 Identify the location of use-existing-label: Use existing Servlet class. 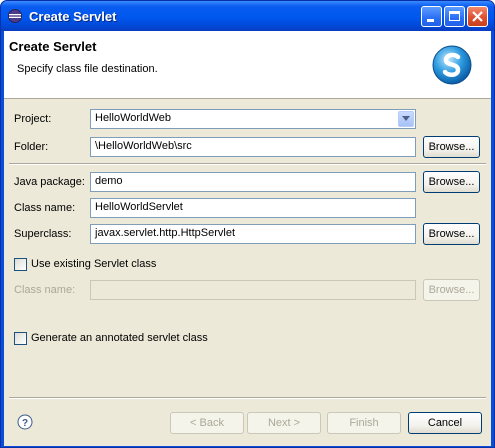
(93, 264).